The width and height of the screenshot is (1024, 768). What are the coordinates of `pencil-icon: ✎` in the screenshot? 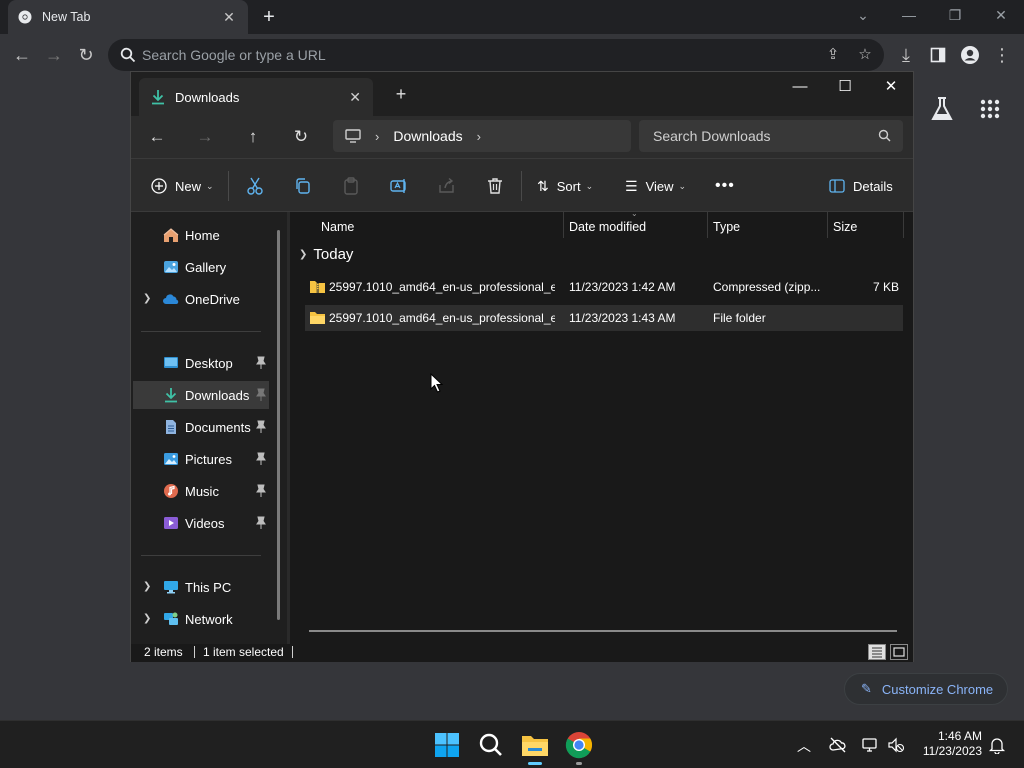 It's located at (866, 688).